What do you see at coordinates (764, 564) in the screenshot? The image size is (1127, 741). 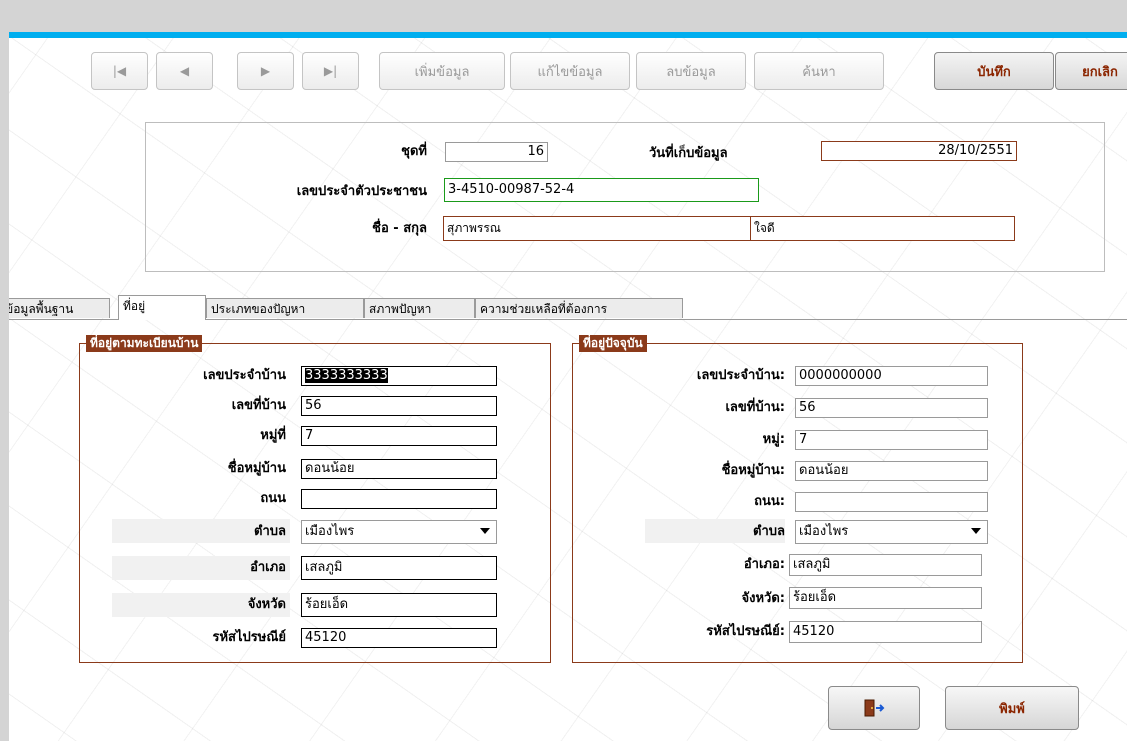 I see `current-district-label: อำเภอ:` at bounding box center [764, 564].